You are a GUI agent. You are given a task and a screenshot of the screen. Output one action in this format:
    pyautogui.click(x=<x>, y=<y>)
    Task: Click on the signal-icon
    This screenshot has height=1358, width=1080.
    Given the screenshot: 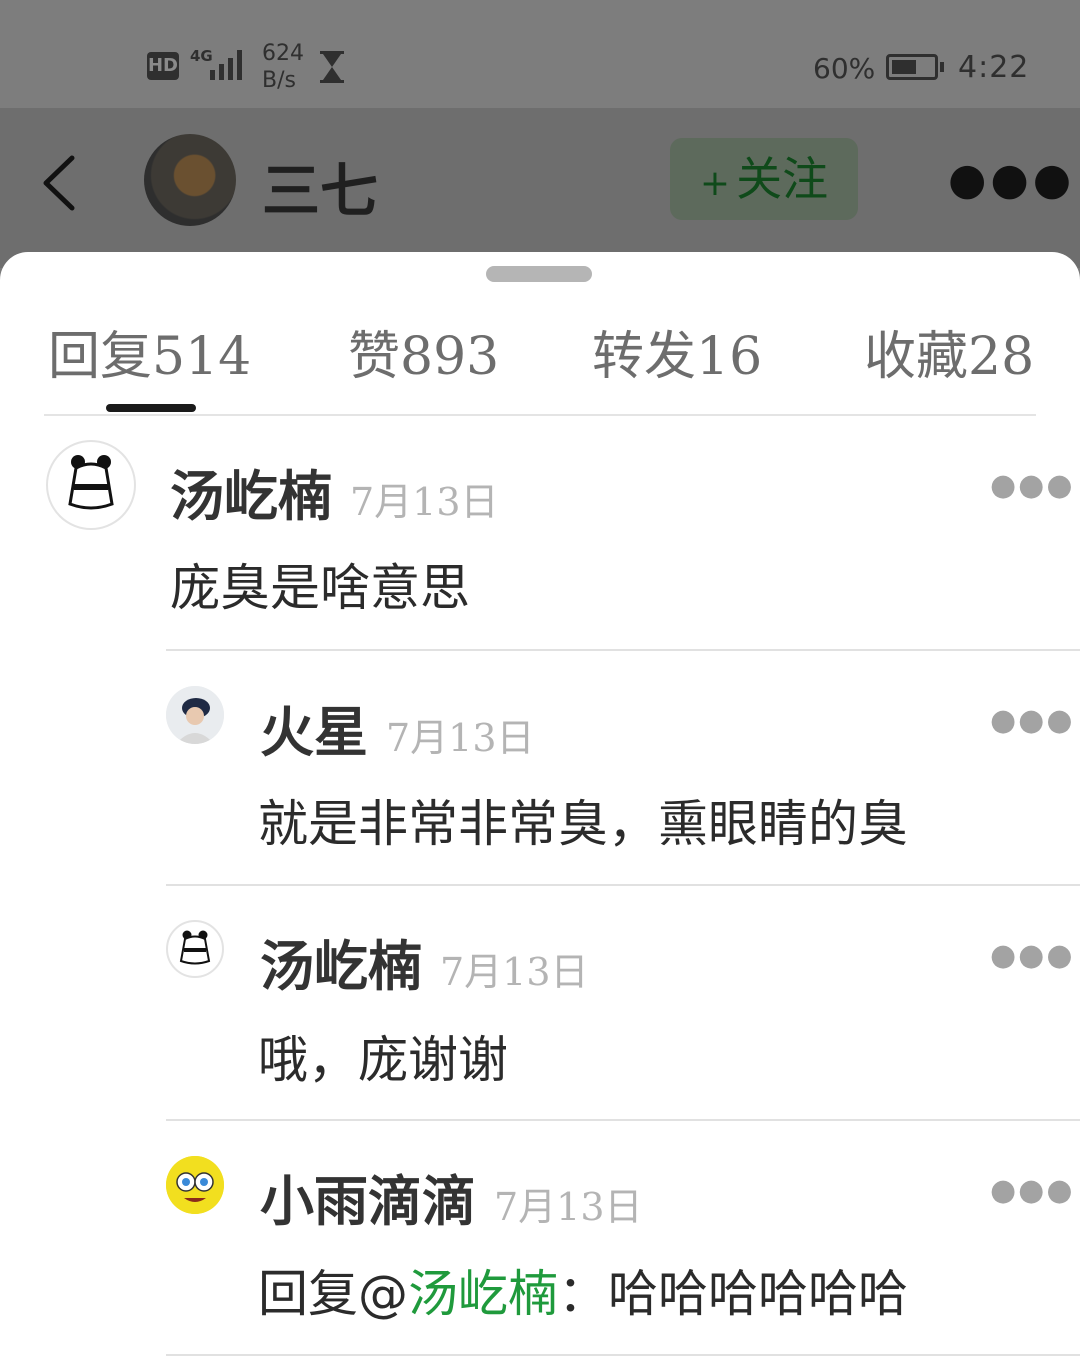 What is the action you would take?
    pyautogui.click(x=225, y=64)
    